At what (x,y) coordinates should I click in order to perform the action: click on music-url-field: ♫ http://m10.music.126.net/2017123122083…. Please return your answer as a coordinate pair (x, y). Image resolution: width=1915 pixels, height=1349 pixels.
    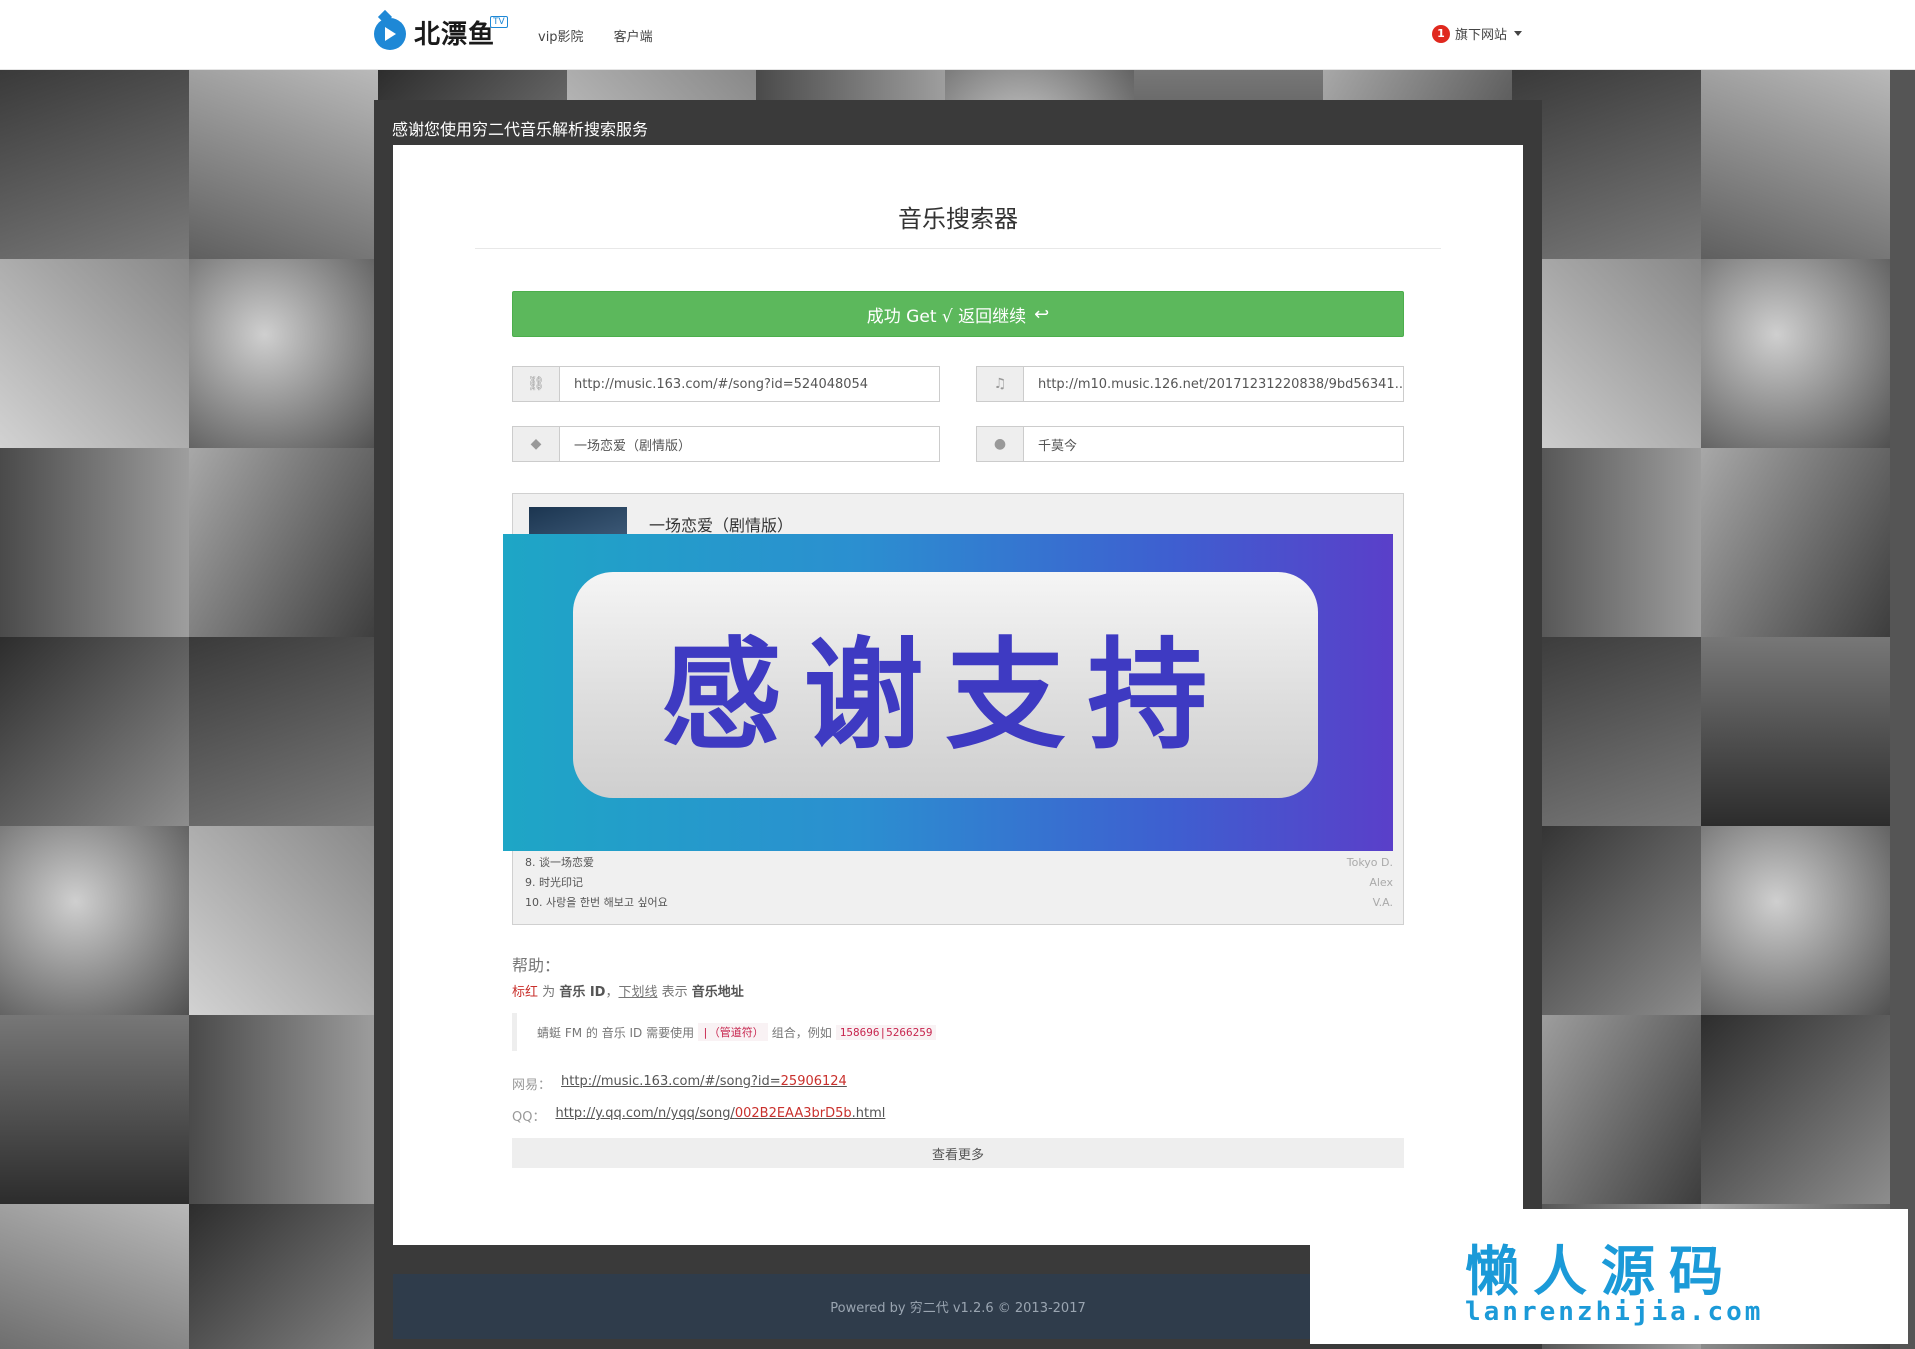
    Looking at the image, I should click on (1190, 384).